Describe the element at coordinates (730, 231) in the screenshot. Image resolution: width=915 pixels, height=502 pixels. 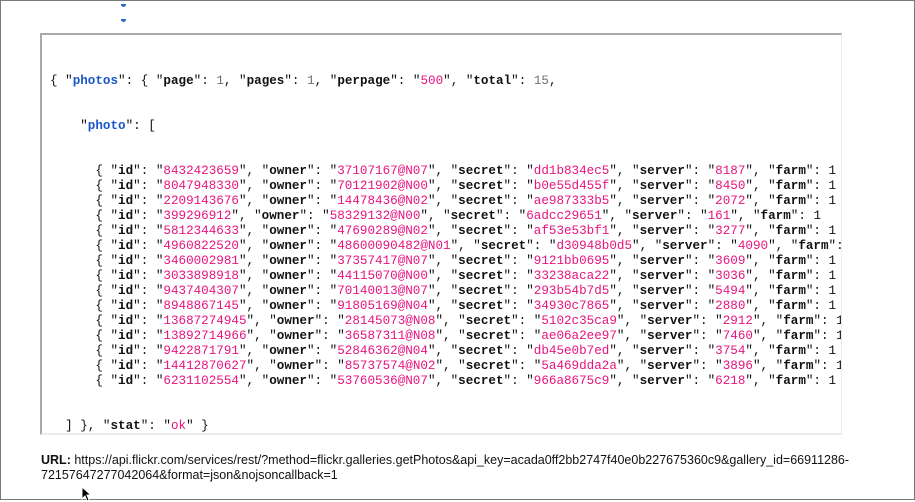
I see `photo-server: 3277` at that location.